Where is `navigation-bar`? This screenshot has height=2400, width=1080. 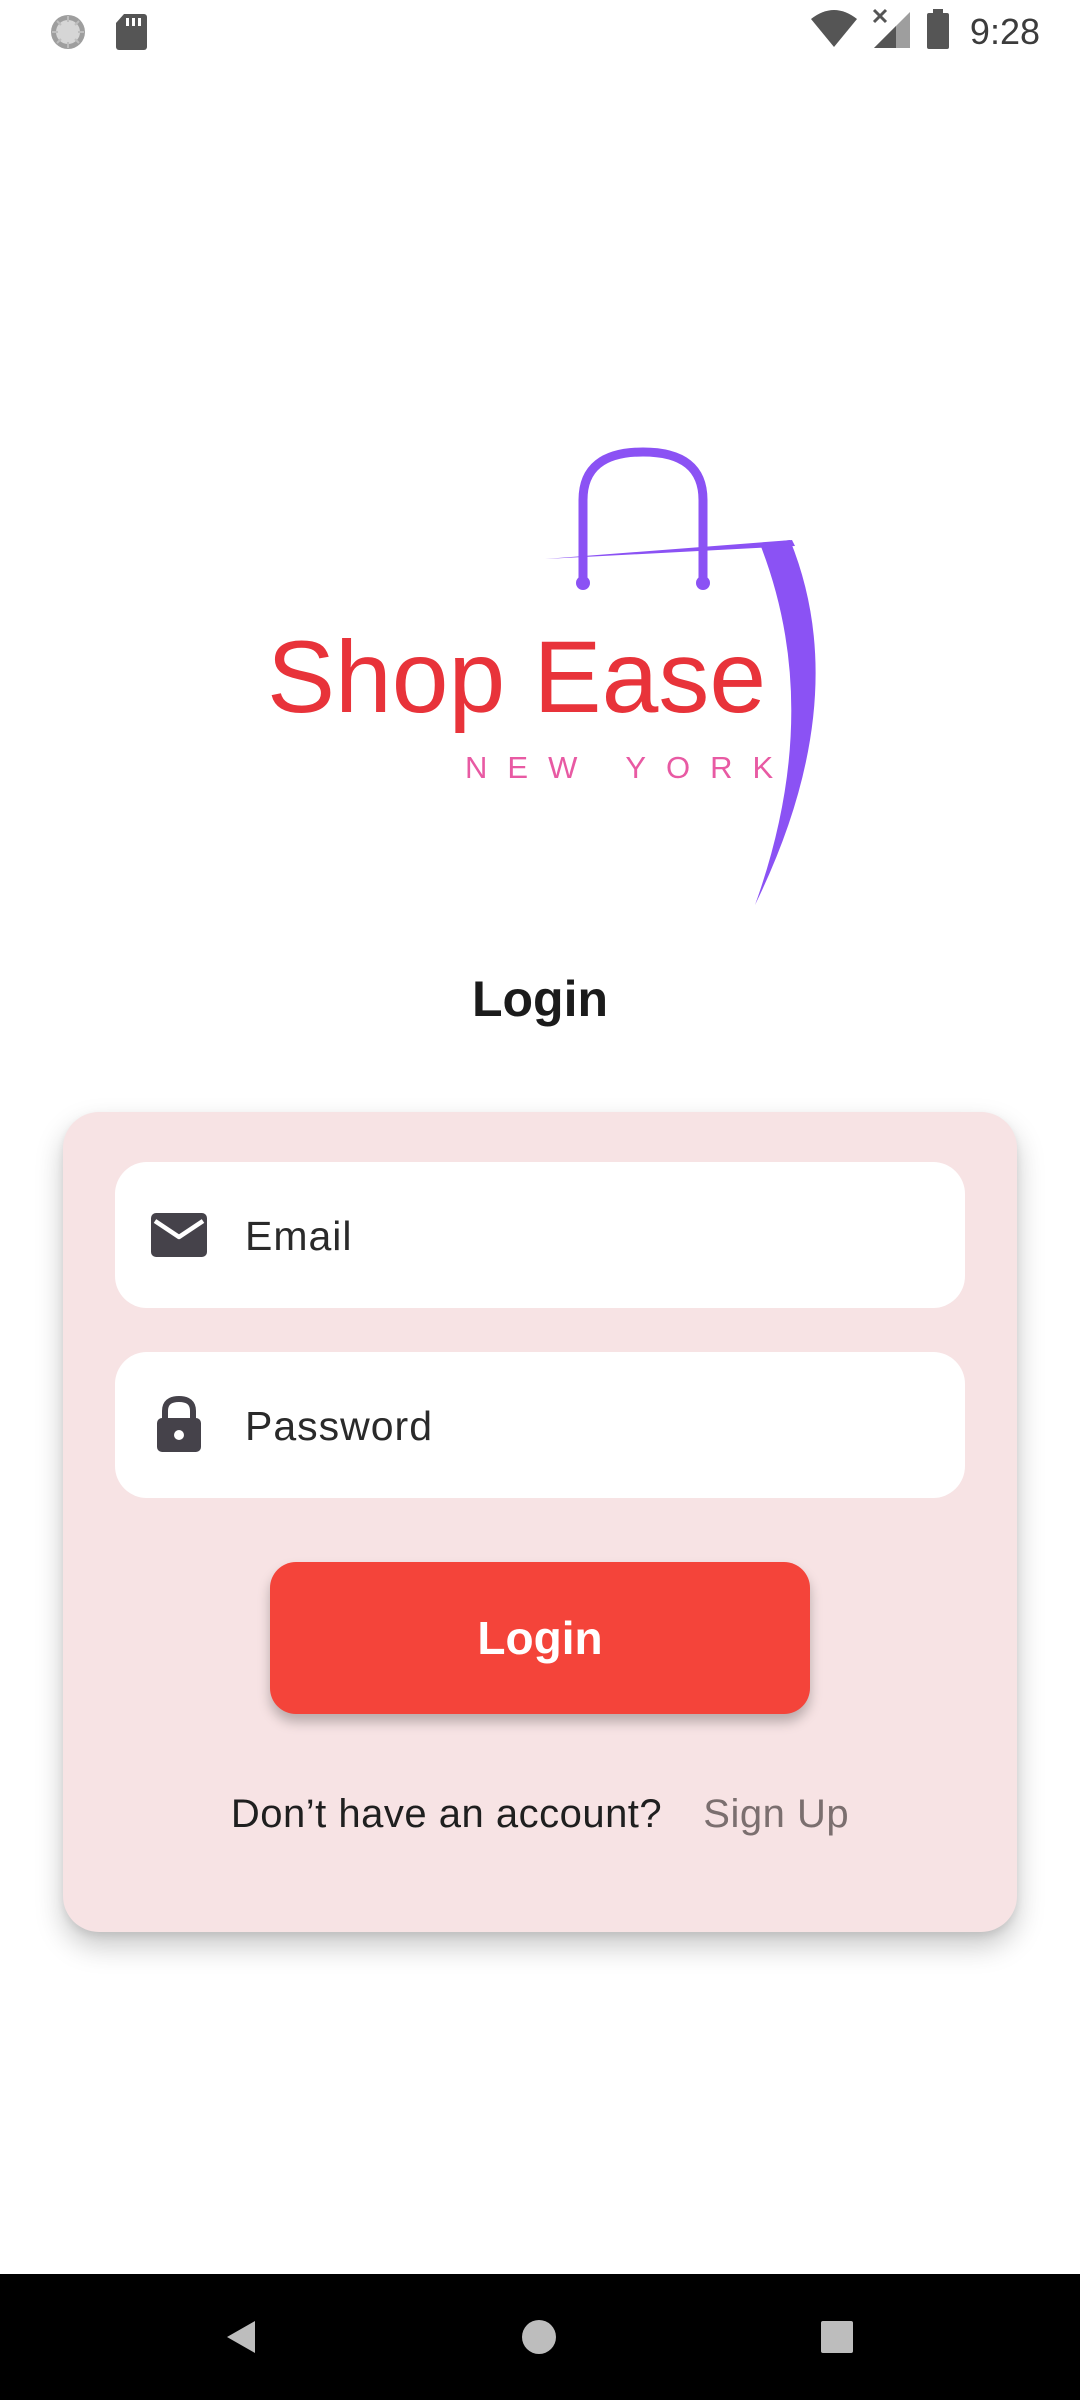
navigation-bar is located at coordinates (540, 2337).